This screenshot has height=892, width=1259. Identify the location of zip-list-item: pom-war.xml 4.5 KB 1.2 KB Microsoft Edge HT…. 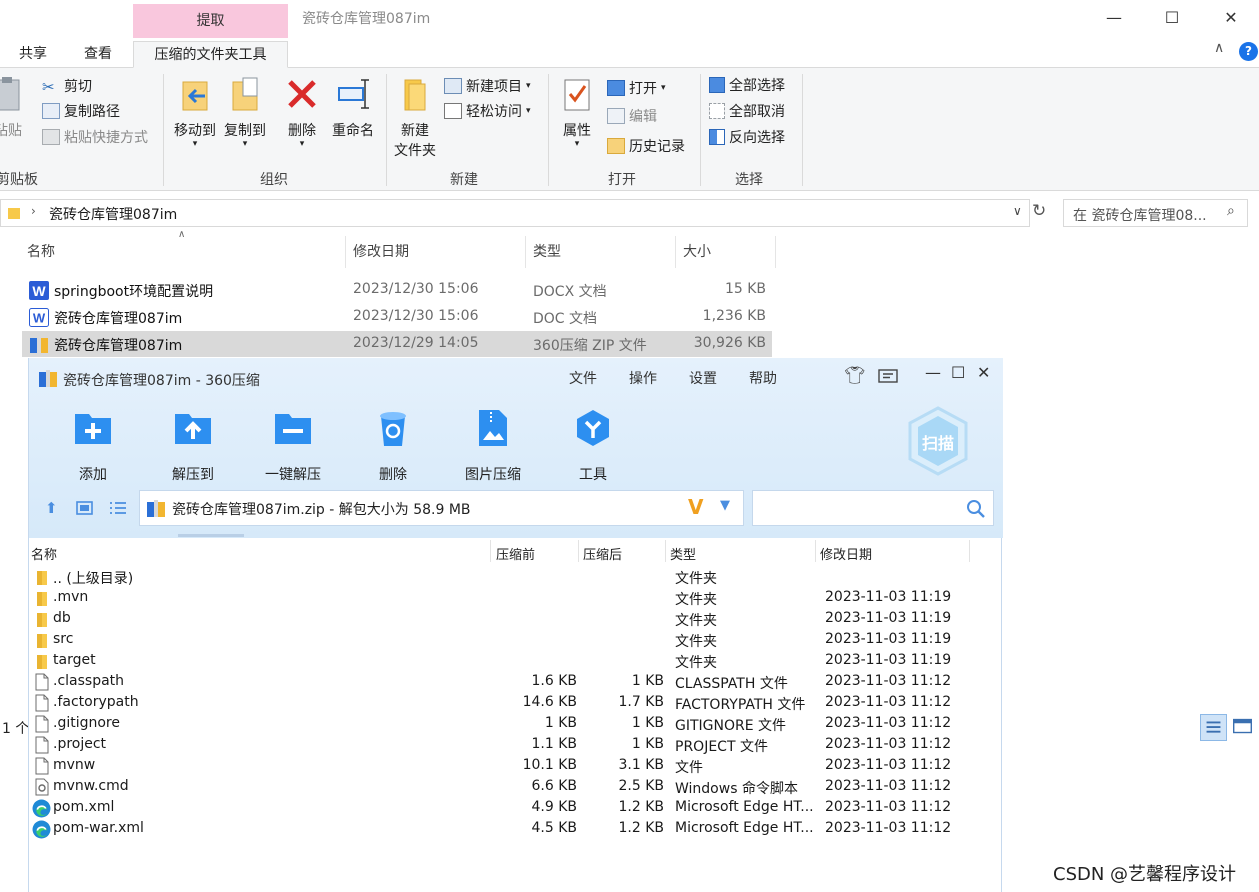
(516, 829).